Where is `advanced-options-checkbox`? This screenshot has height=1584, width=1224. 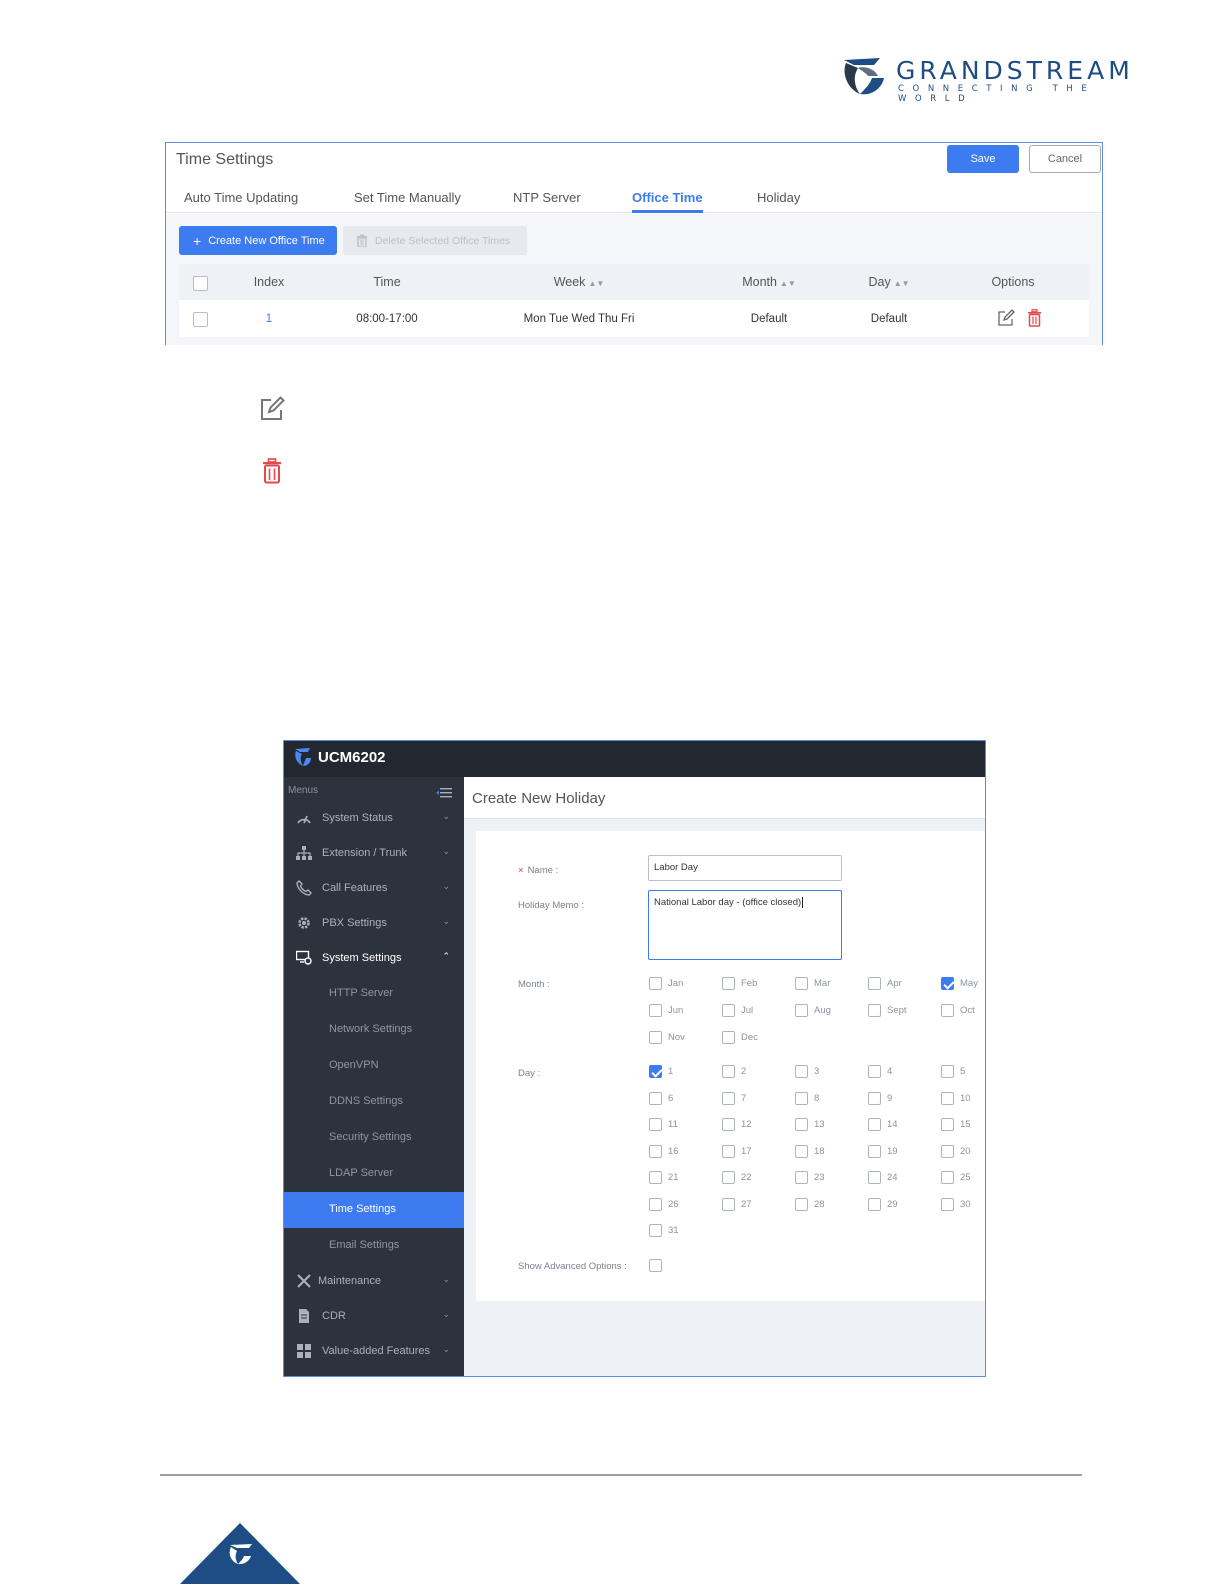 advanced-options-checkbox is located at coordinates (655, 1265).